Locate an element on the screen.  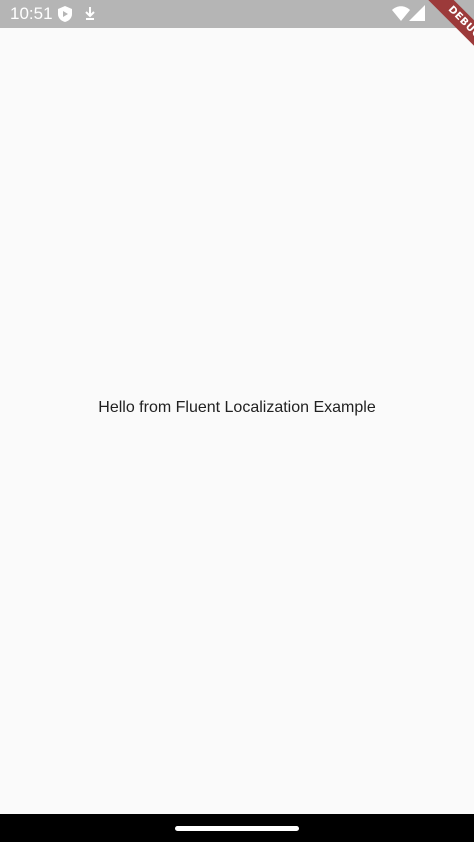
navigation-bar is located at coordinates (237, 828).